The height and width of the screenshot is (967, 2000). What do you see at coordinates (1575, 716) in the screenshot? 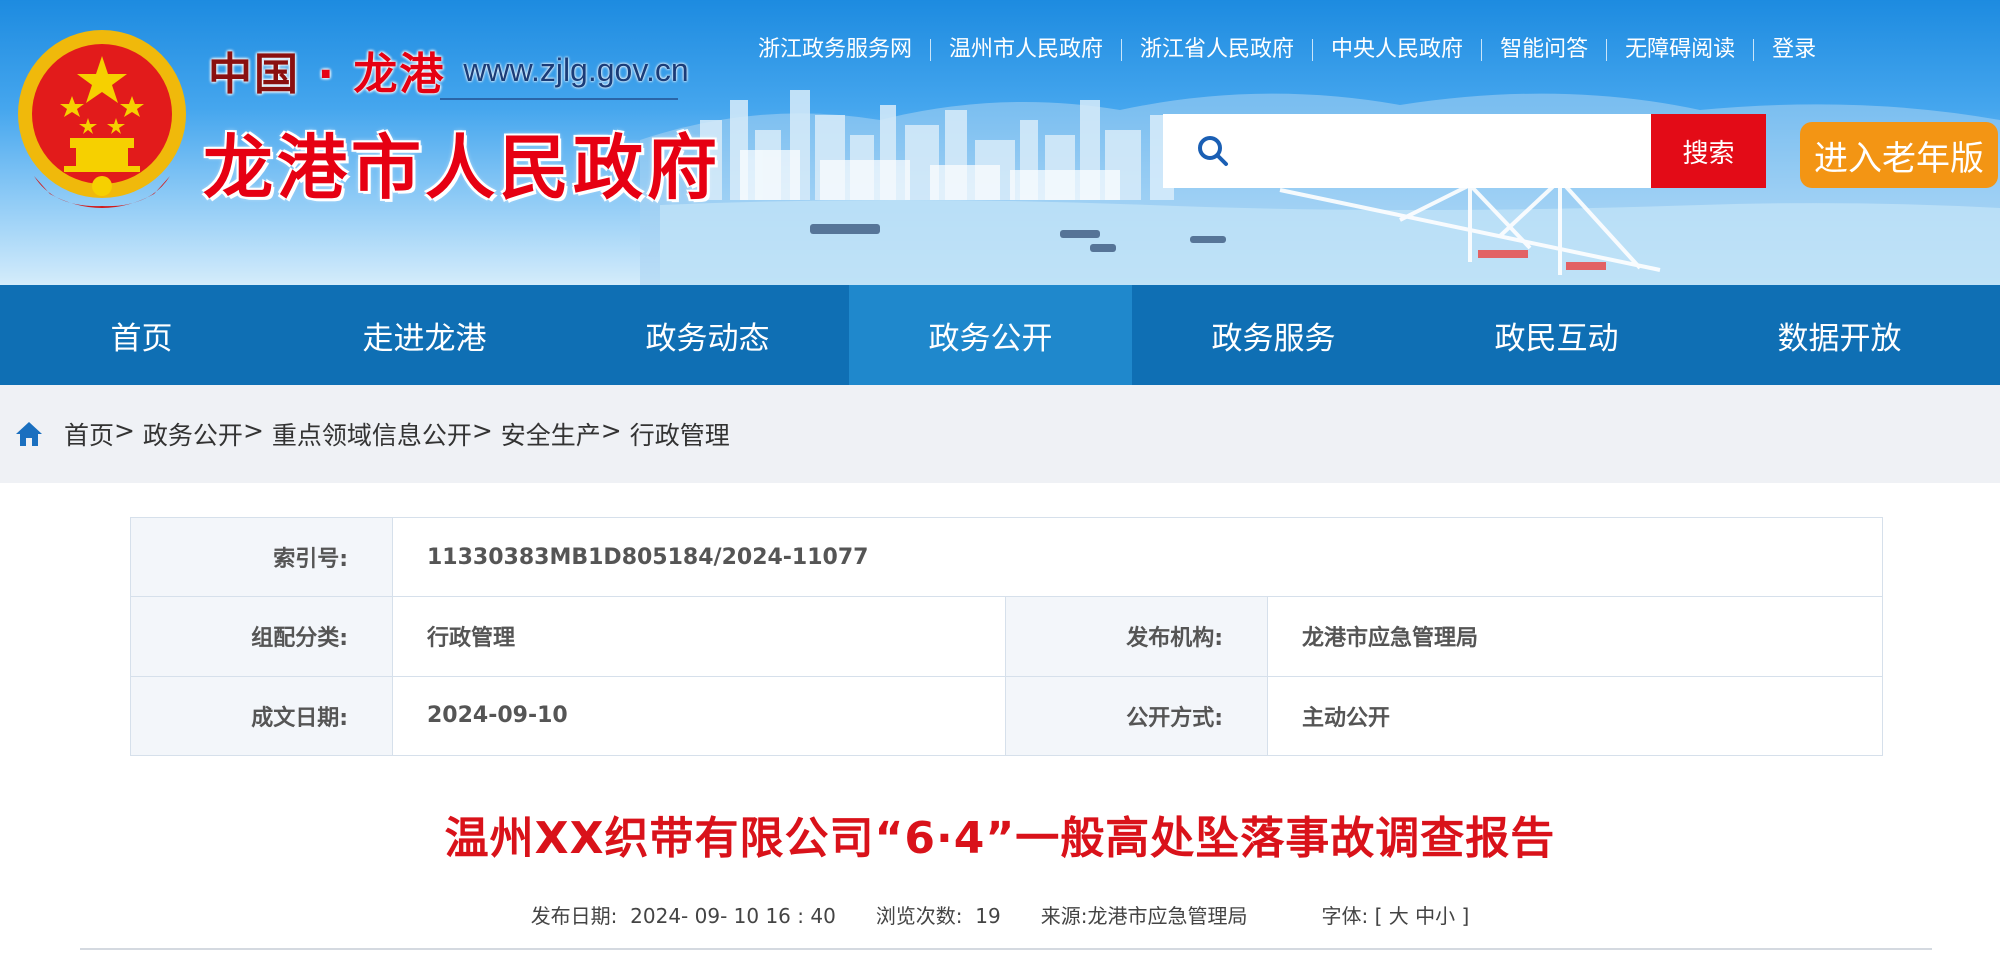
I see `method-value: 主动公开` at bounding box center [1575, 716].